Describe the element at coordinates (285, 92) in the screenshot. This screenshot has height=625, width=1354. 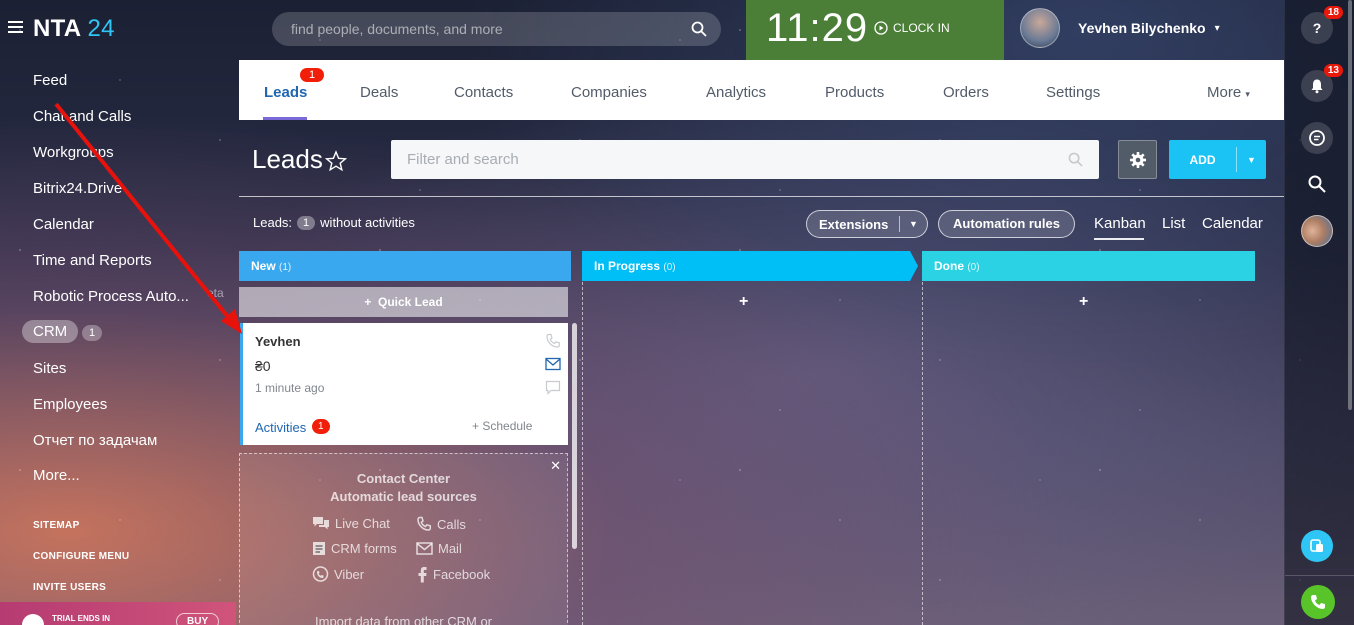
I see `tab-leads: Leads` at that location.